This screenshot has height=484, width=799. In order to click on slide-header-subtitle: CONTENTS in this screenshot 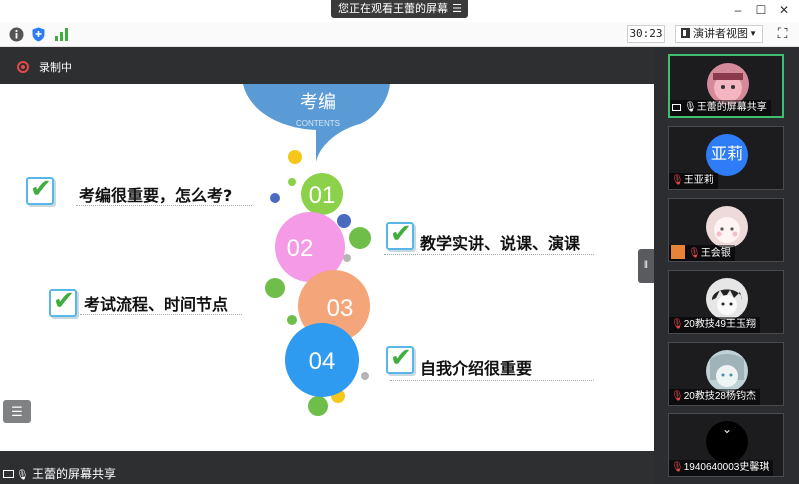, I will do `click(318, 123)`.